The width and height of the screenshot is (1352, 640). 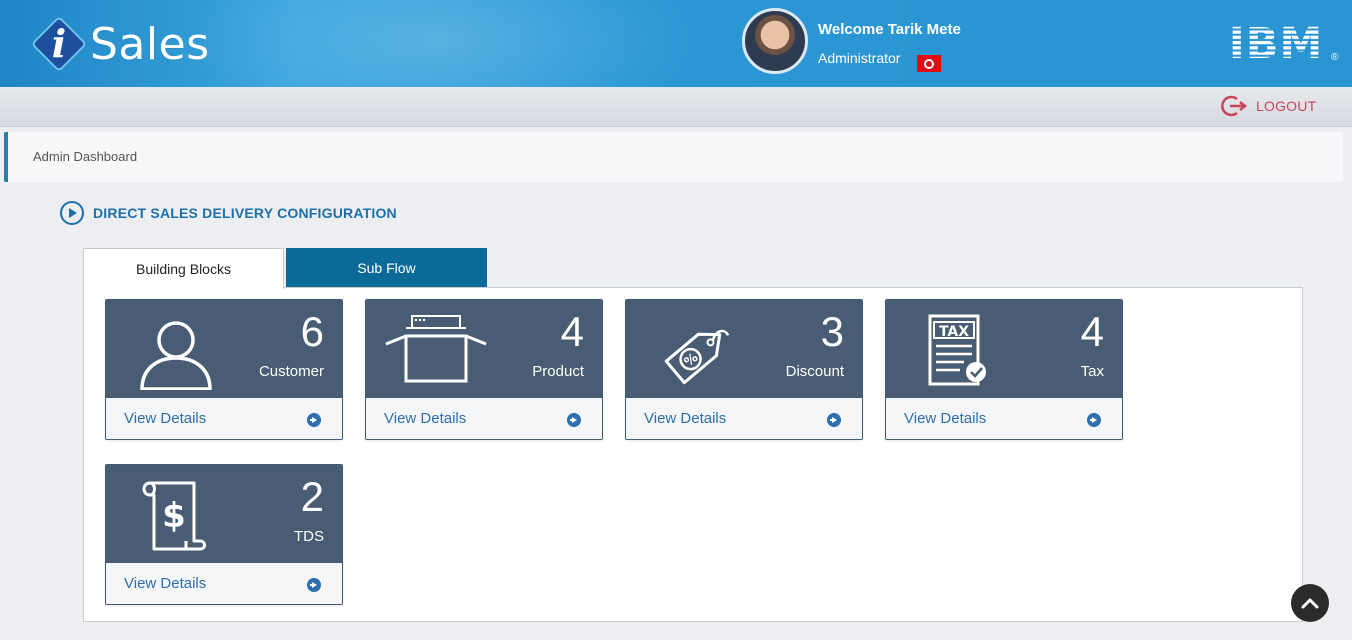 I want to click on customer-card: 6 Customer View Details, so click(x=224, y=369).